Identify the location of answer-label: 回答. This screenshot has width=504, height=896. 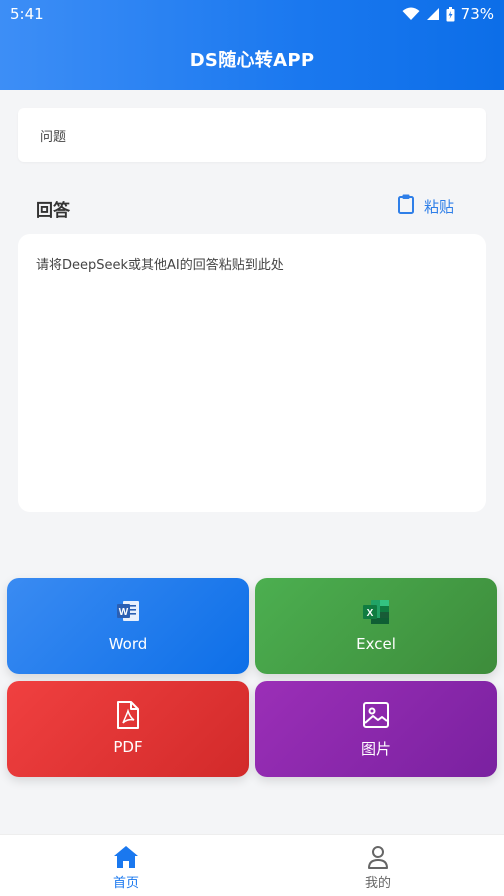
(53, 211).